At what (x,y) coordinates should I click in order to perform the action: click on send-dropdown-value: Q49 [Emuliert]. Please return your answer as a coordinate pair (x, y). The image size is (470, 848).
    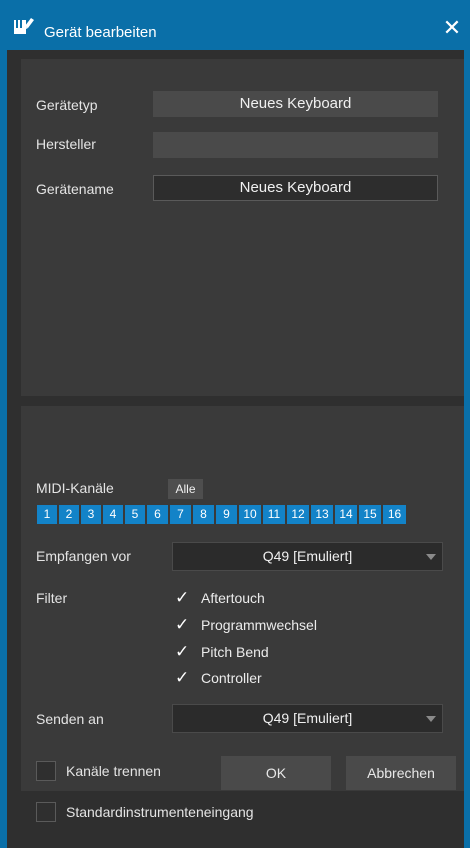
    Looking at the image, I should click on (307, 718).